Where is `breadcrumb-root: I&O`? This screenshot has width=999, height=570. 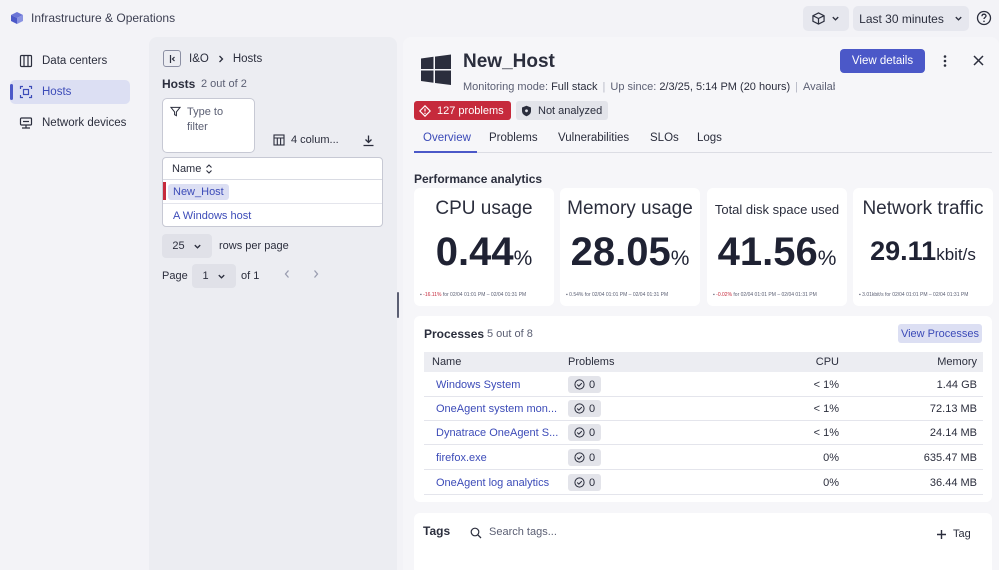 breadcrumb-root: I&O is located at coordinates (199, 59).